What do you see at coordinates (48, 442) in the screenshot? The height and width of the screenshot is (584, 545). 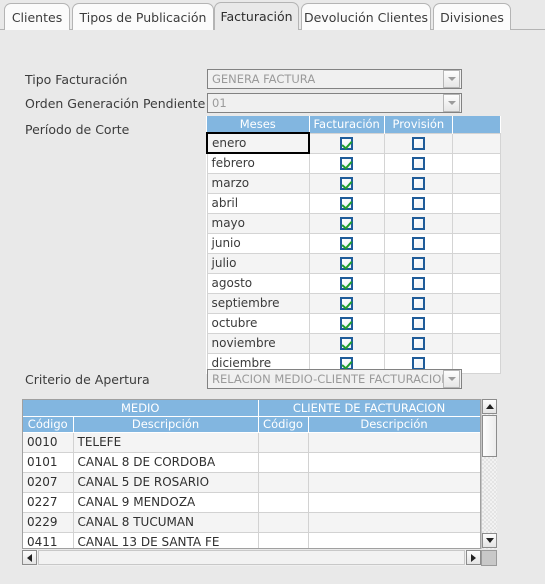 I see `cell-medio-codigo: 0010` at bounding box center [48, 442].